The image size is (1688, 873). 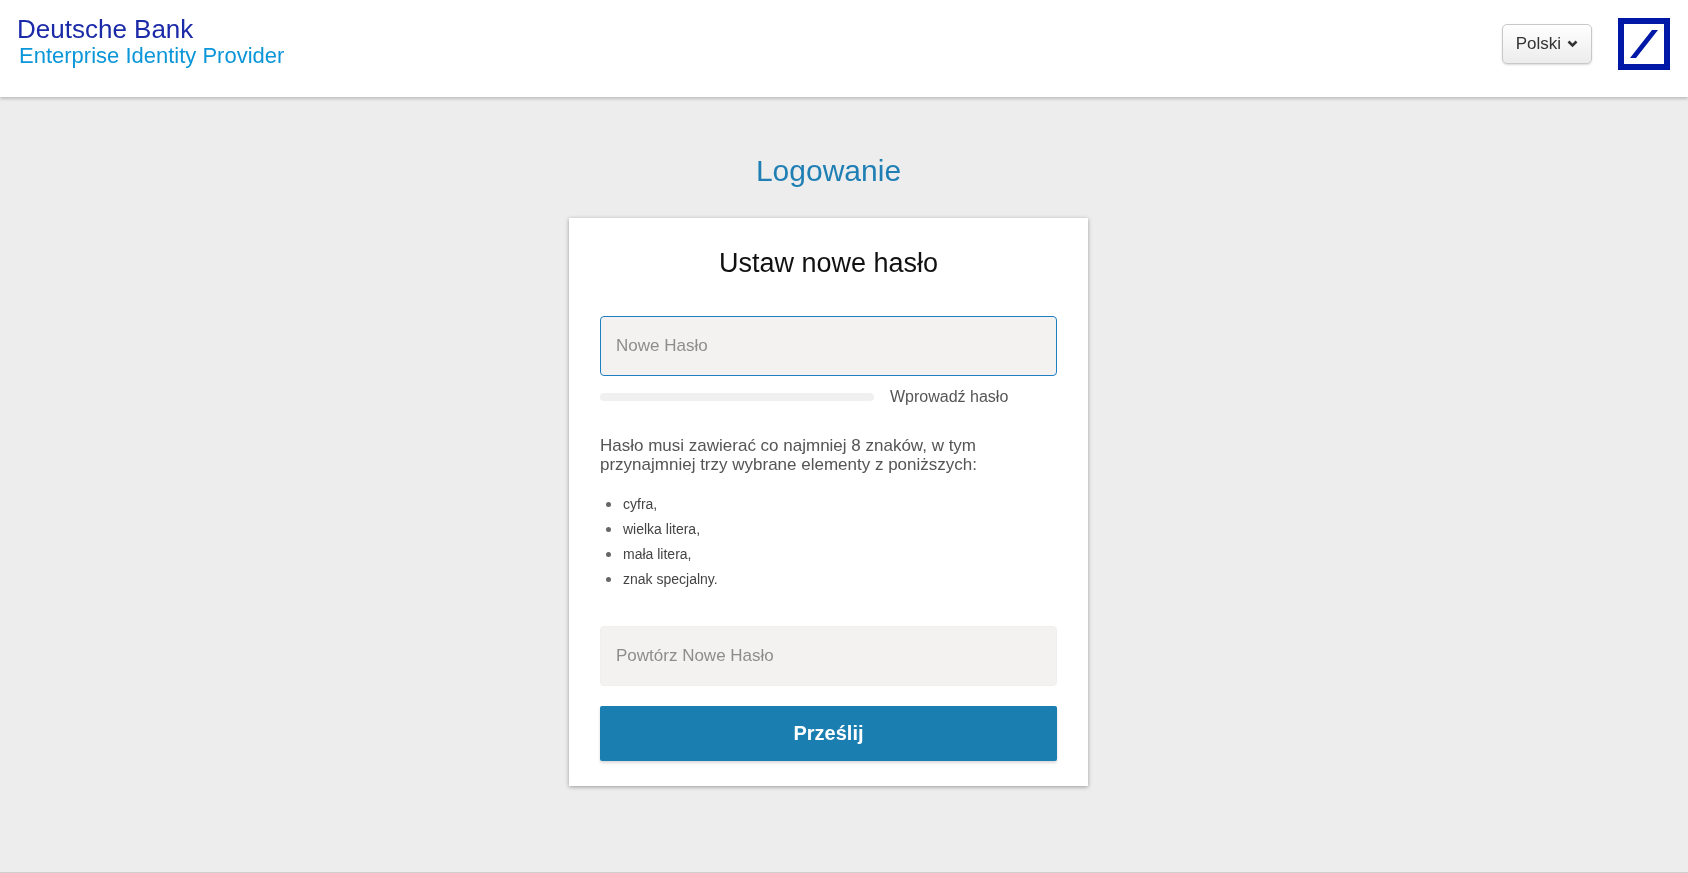 I want to click on logo-icon, so click(x=1644, y=44).